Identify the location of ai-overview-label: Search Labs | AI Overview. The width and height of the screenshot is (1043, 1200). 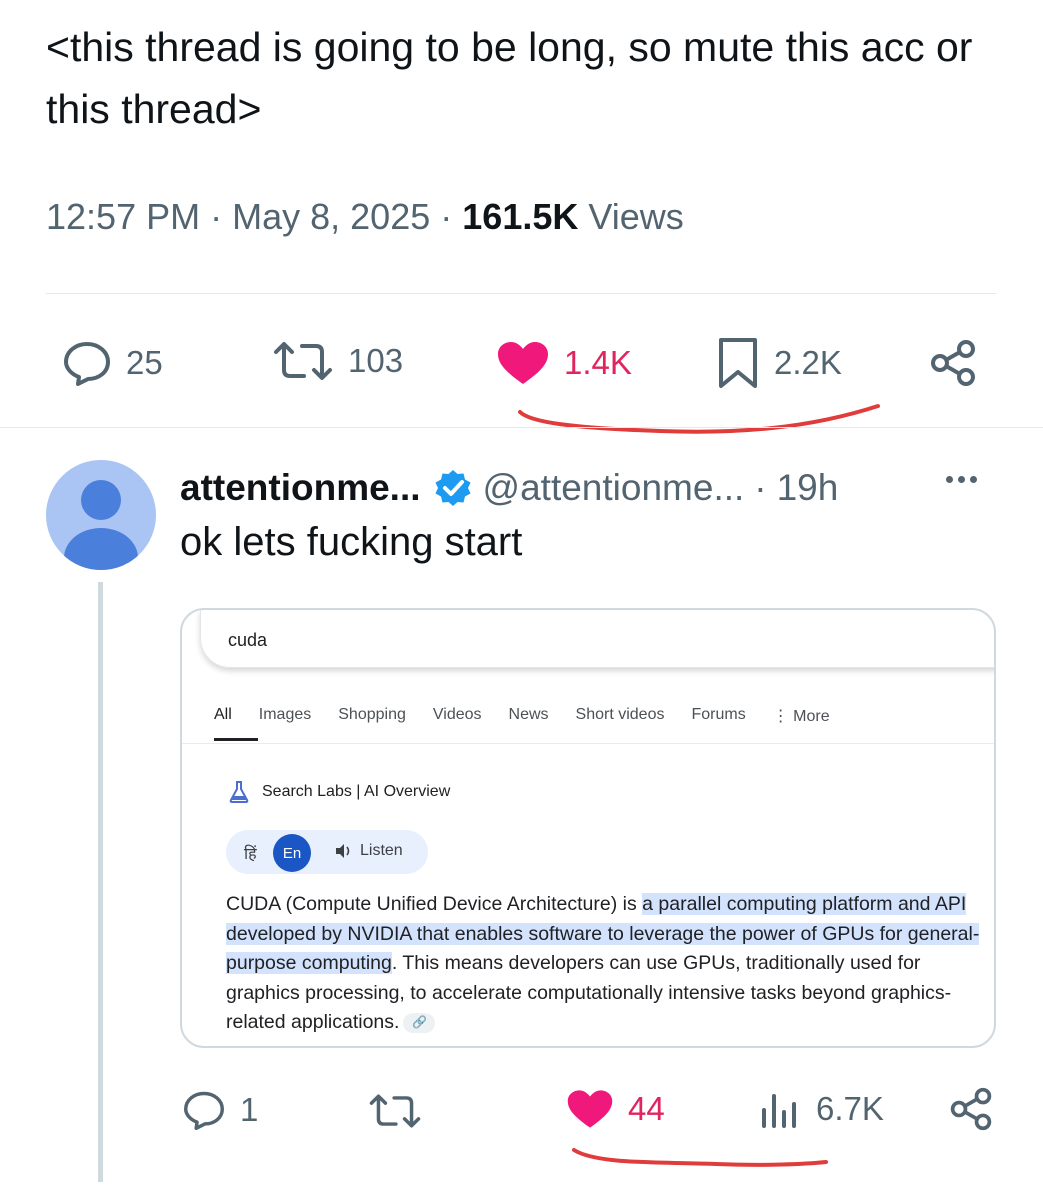
(339, 792).